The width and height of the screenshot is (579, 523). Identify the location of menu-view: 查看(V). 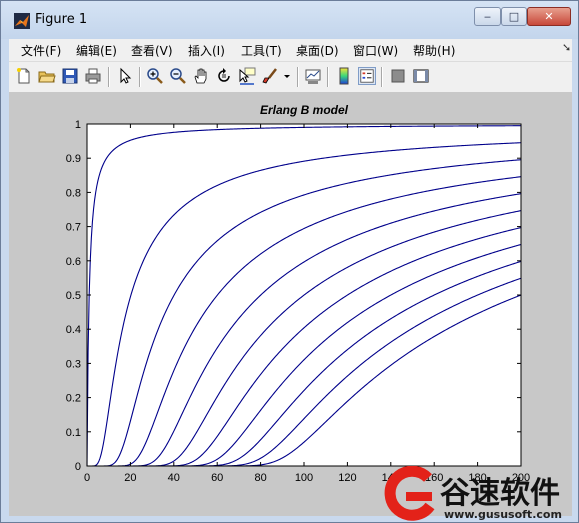
(152, 50).